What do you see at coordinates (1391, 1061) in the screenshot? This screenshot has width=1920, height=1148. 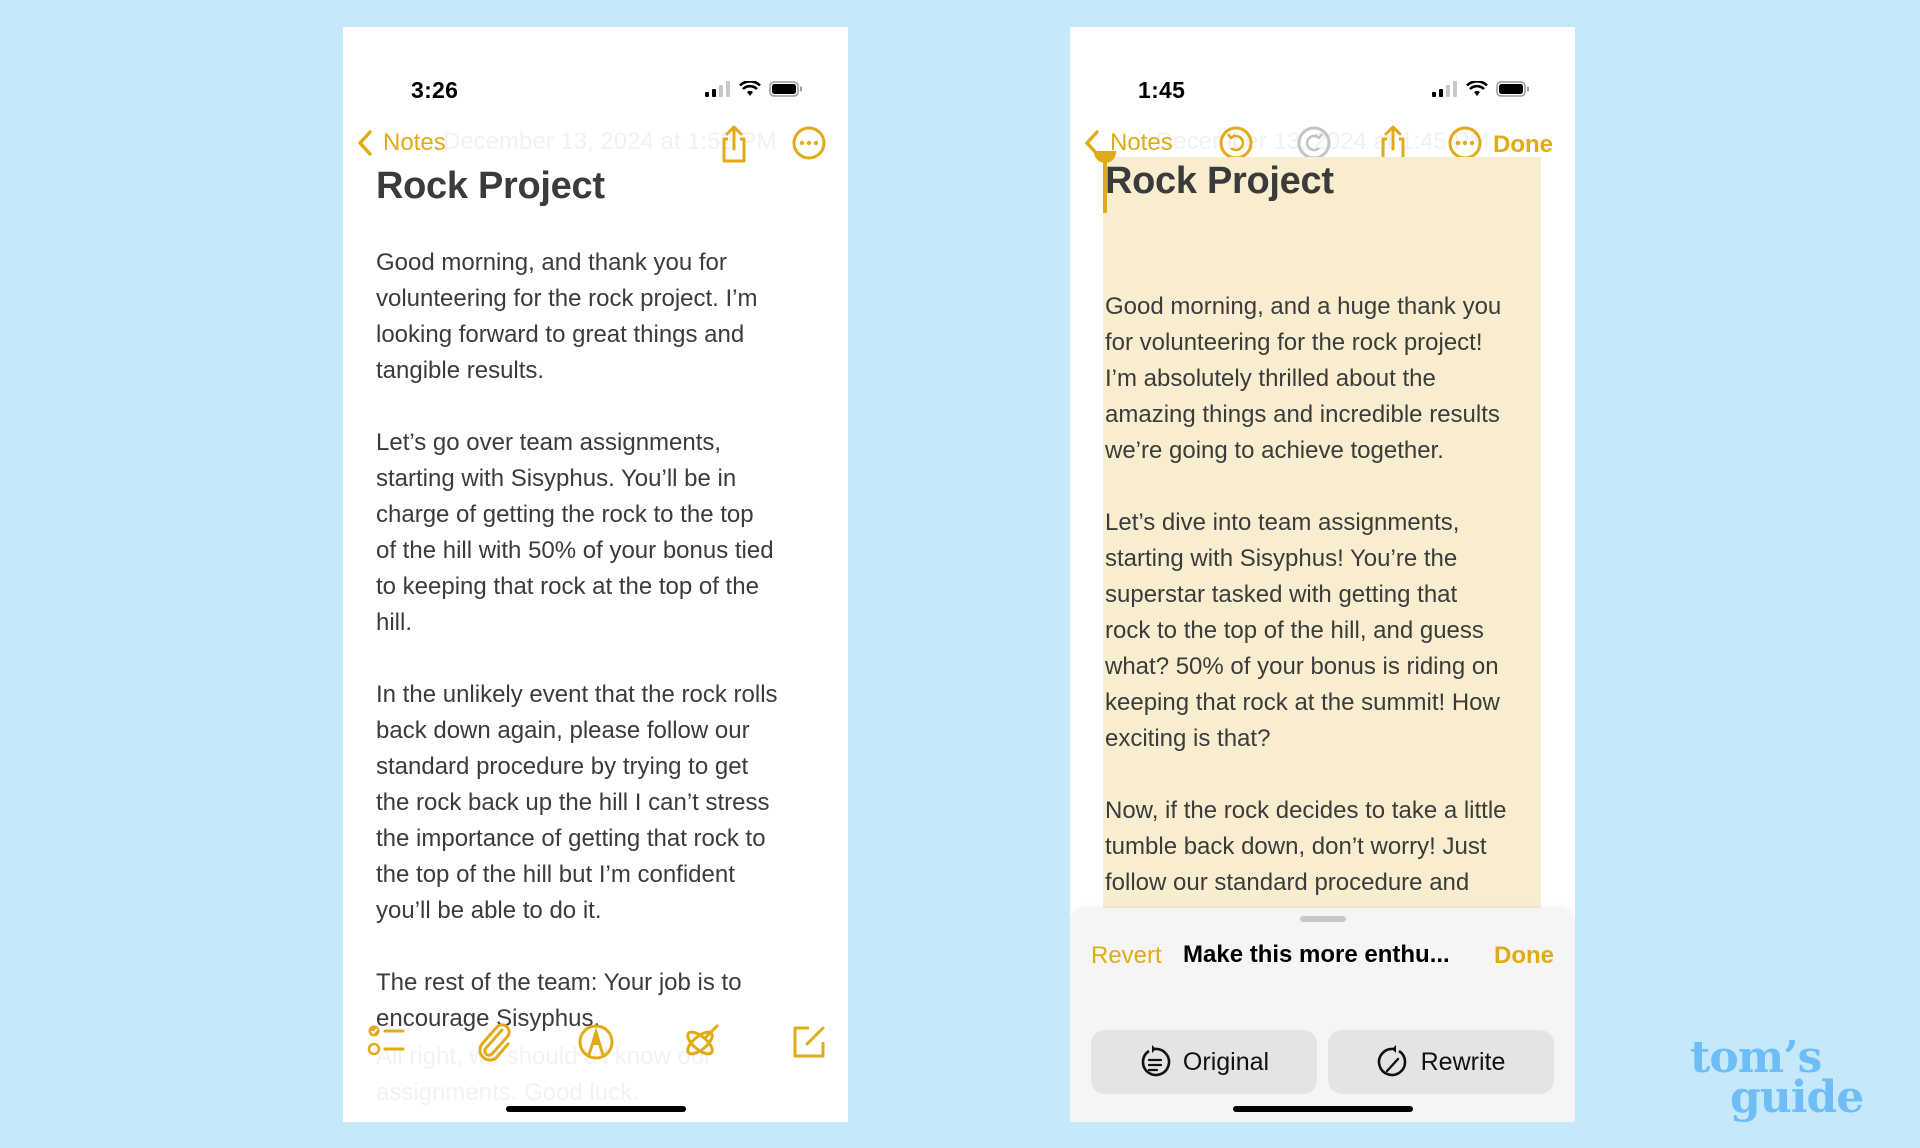 I see `rewrite-icon` at bounding box center [1391, 1061].